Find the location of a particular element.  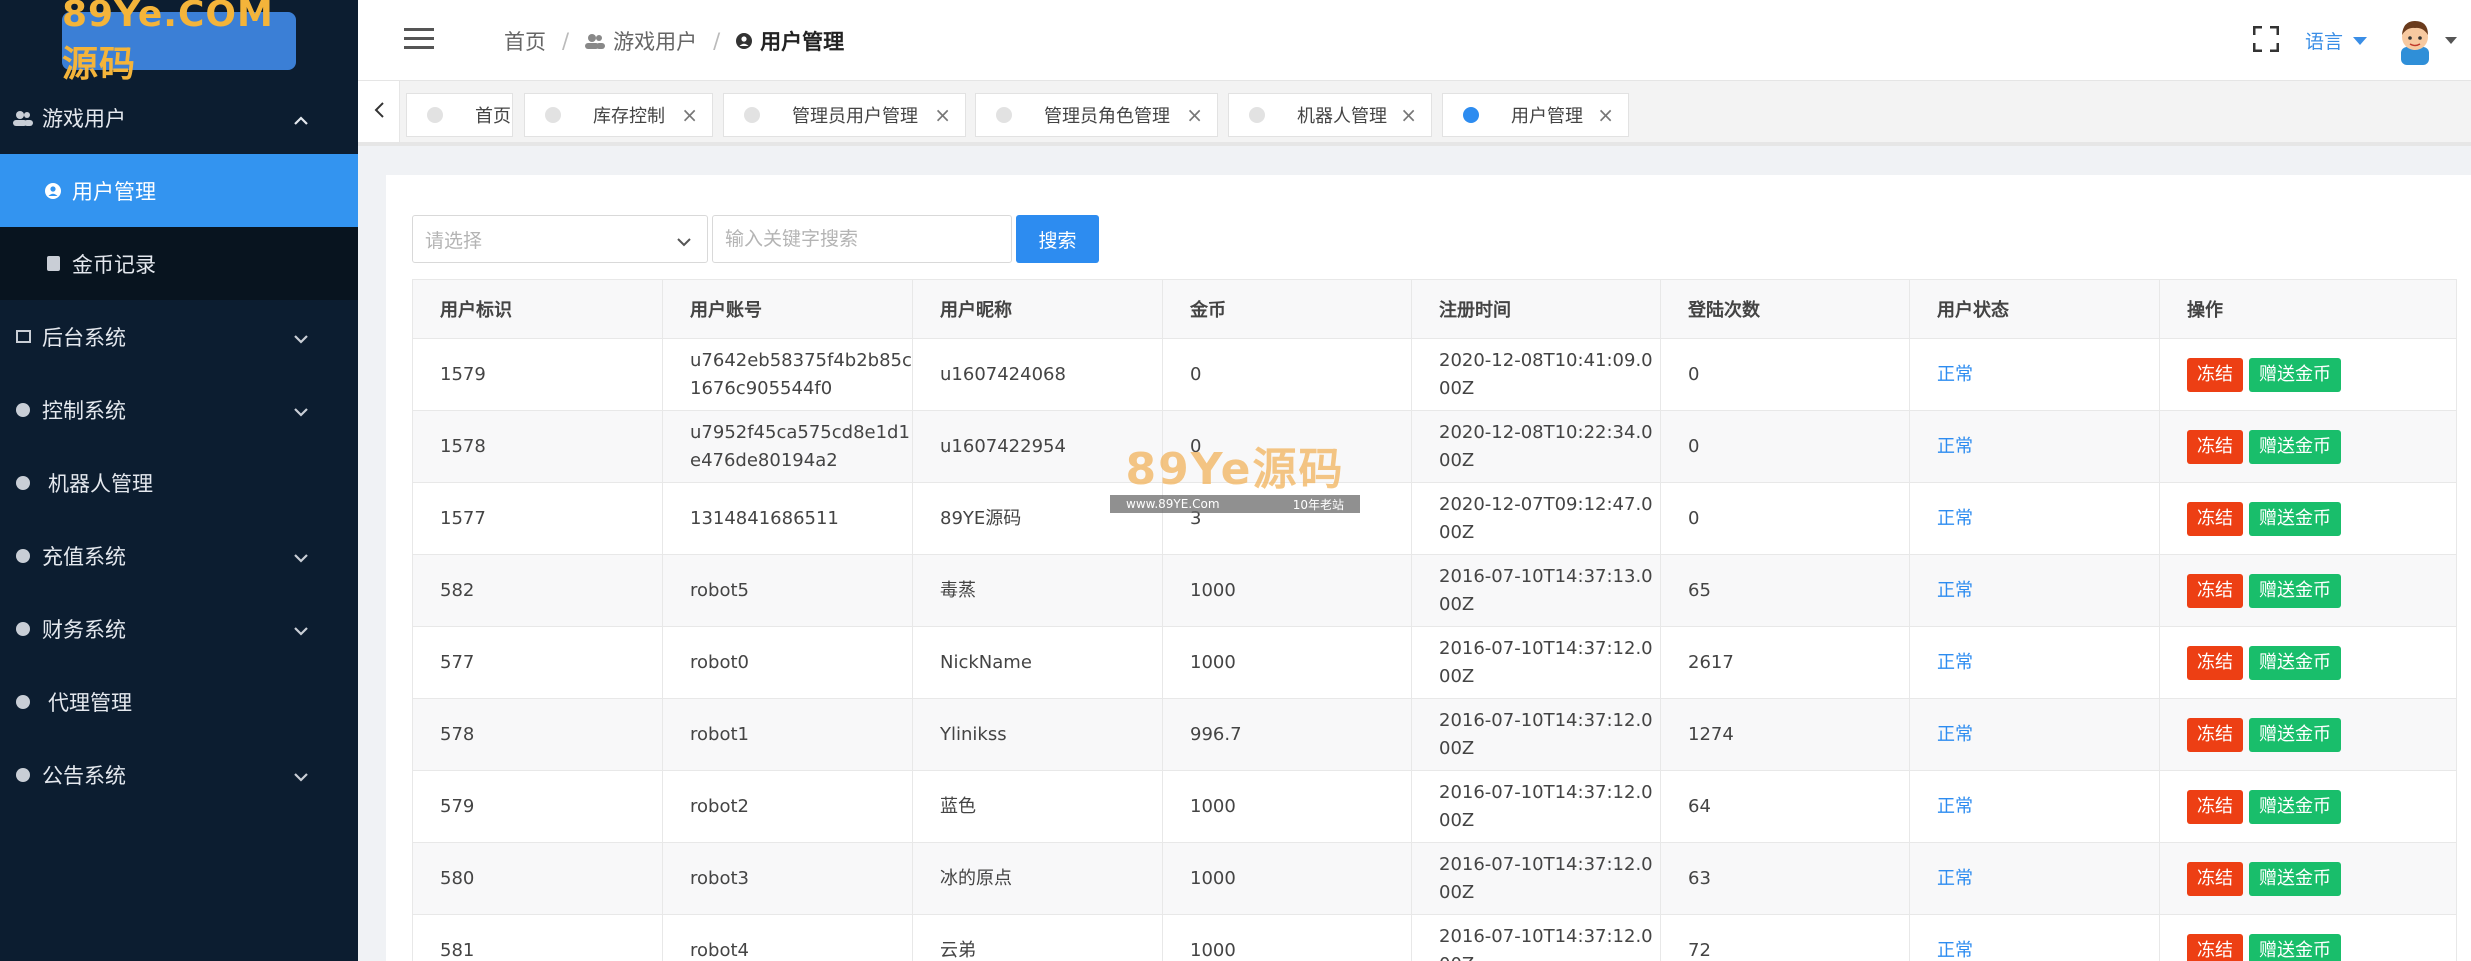

sidebar-item-robot-management: 机器人管理 is located at coordinates (179, 482).